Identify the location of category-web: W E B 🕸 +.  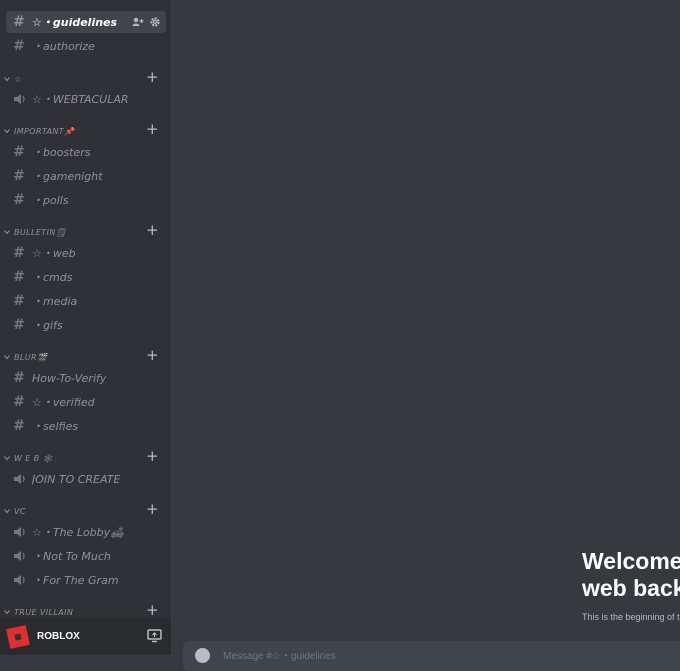
(83, 457).